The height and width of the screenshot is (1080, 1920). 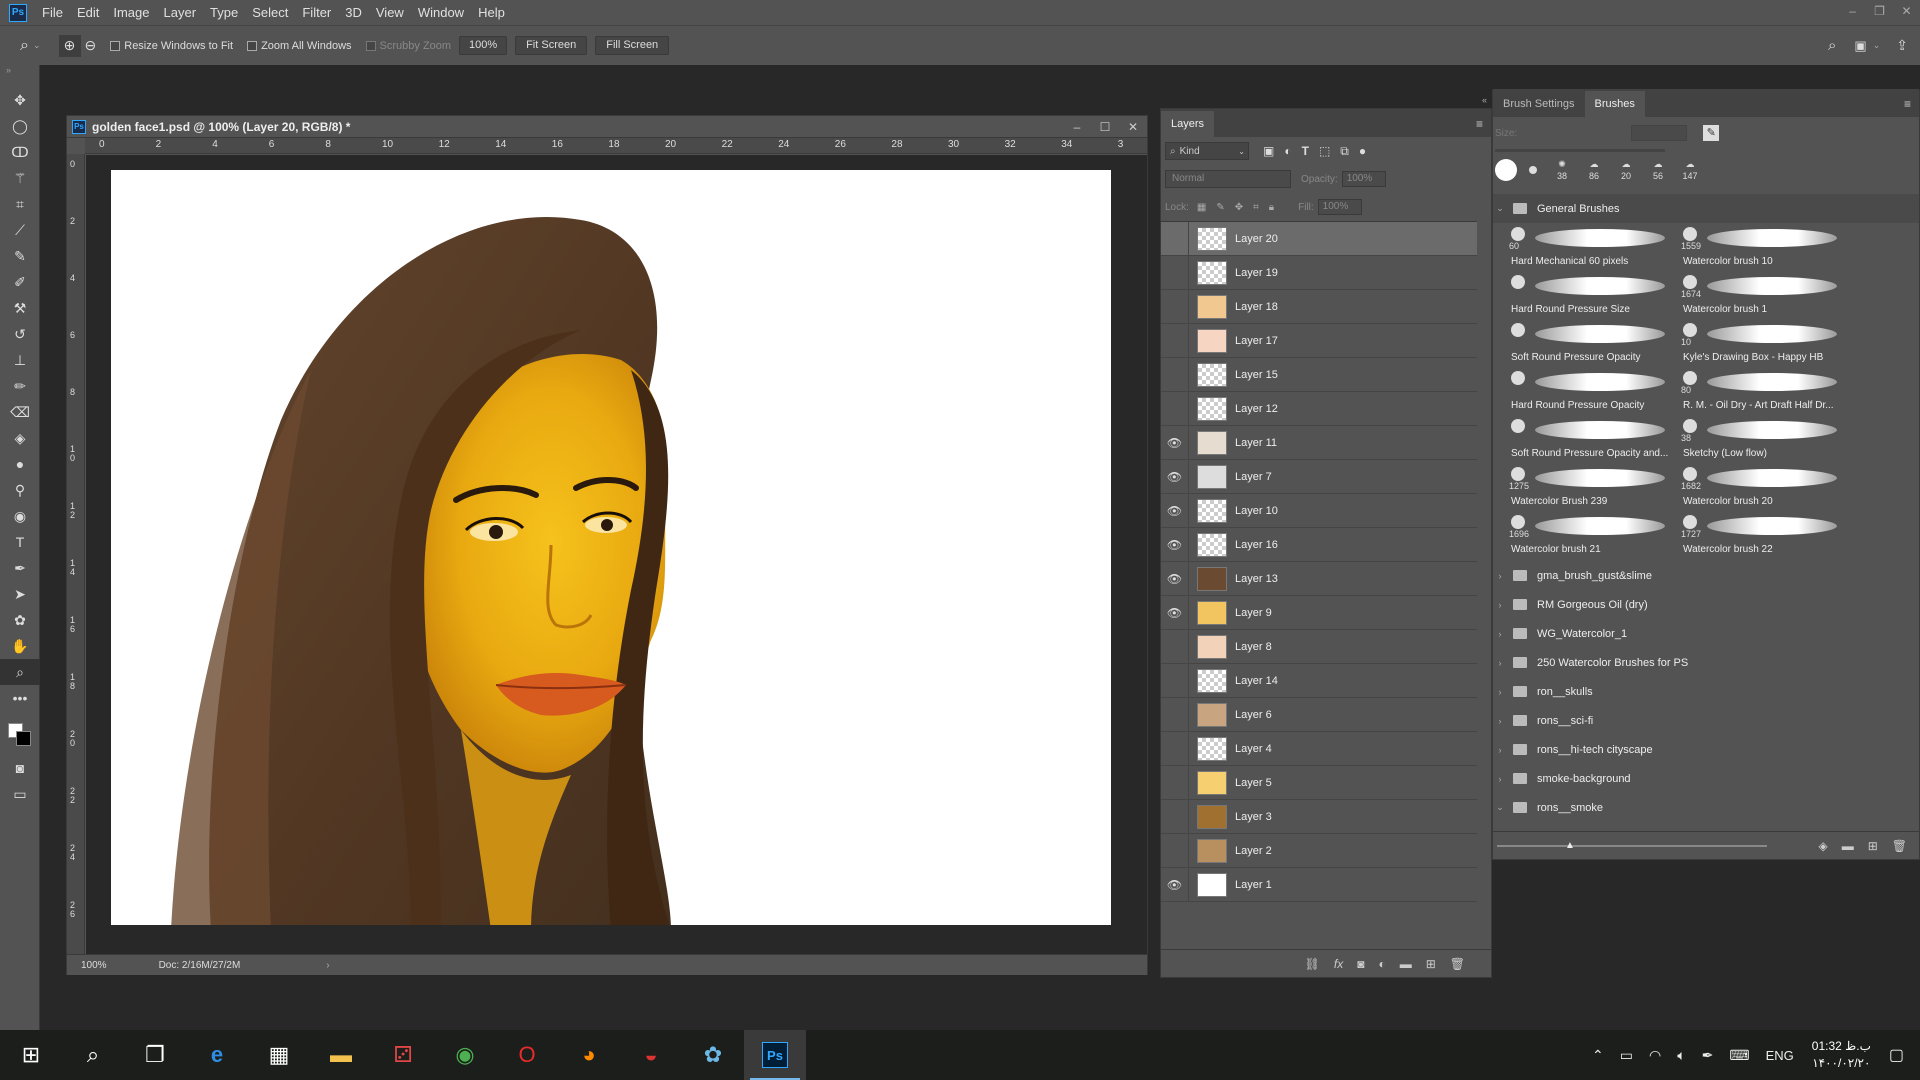 I want to click on filter-type-icon: T, so click(x=1305, y=151).